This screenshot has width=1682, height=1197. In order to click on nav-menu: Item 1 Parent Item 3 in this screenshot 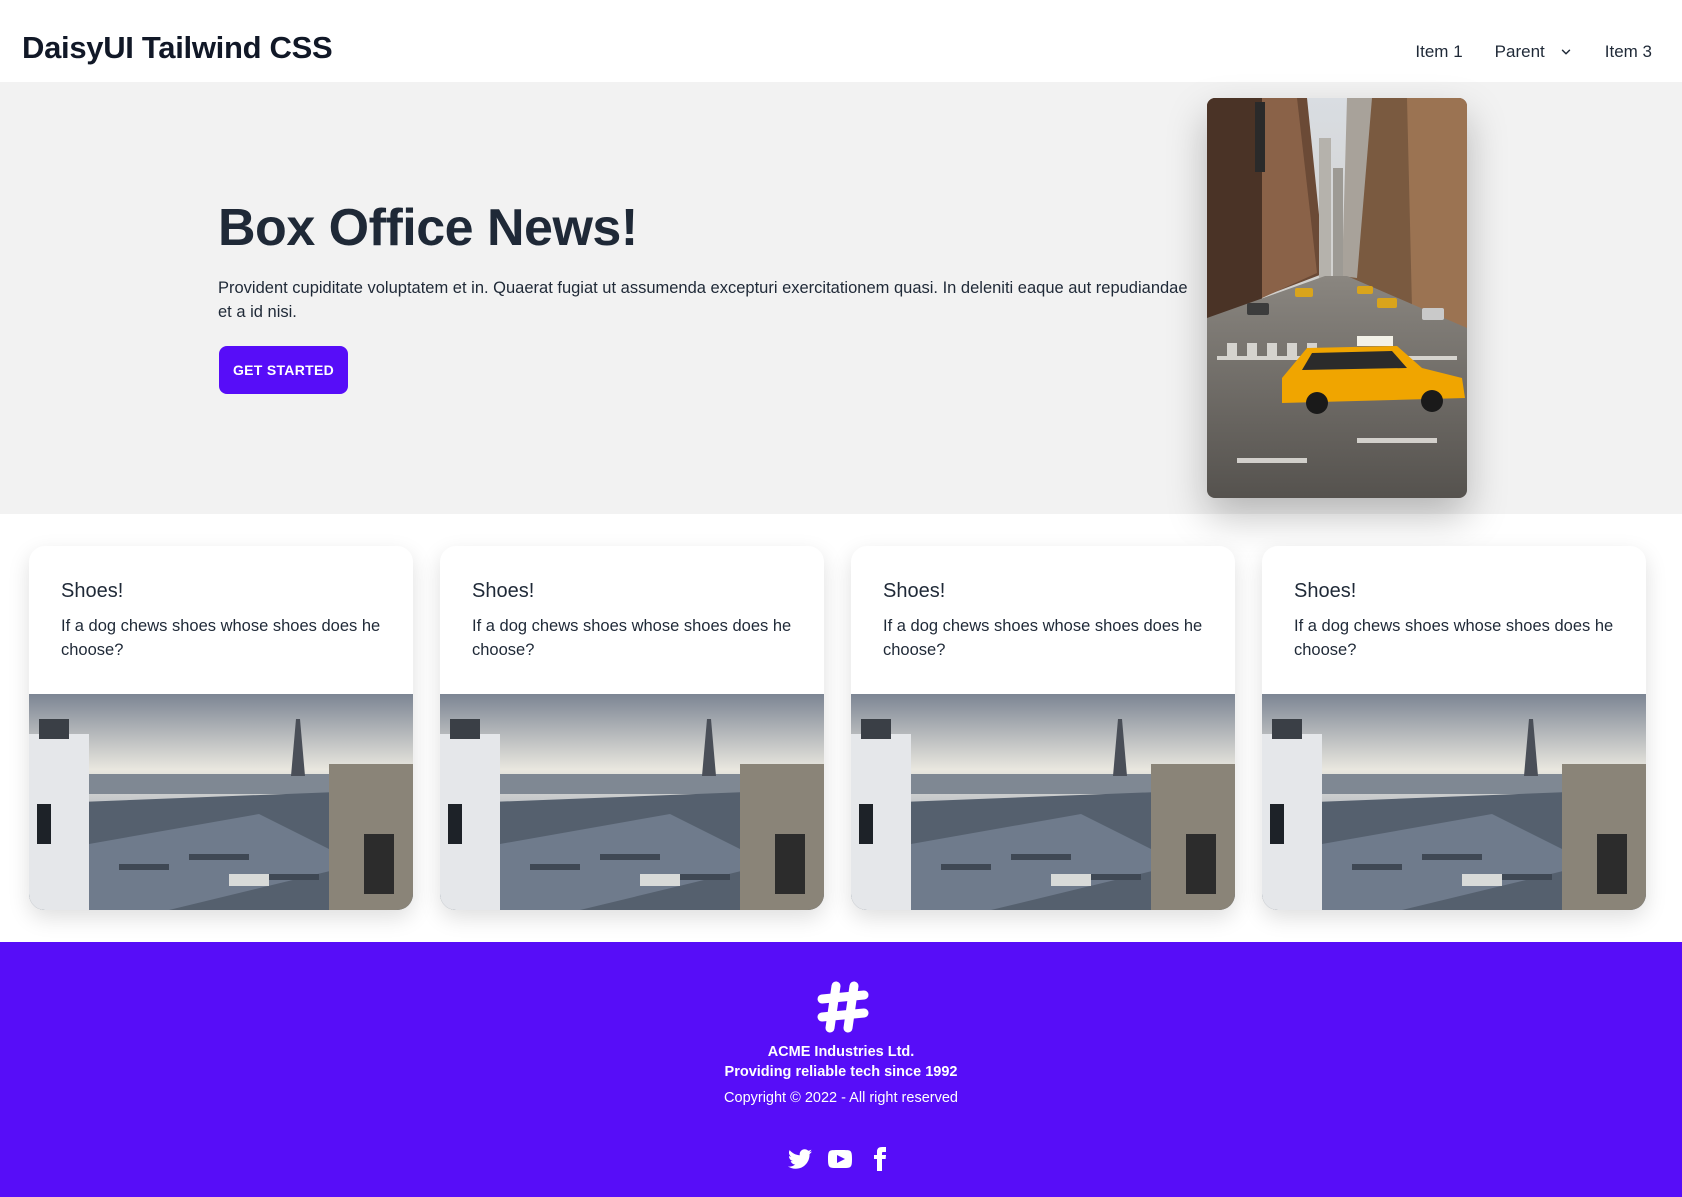, I will do `click(1533, 52)`.